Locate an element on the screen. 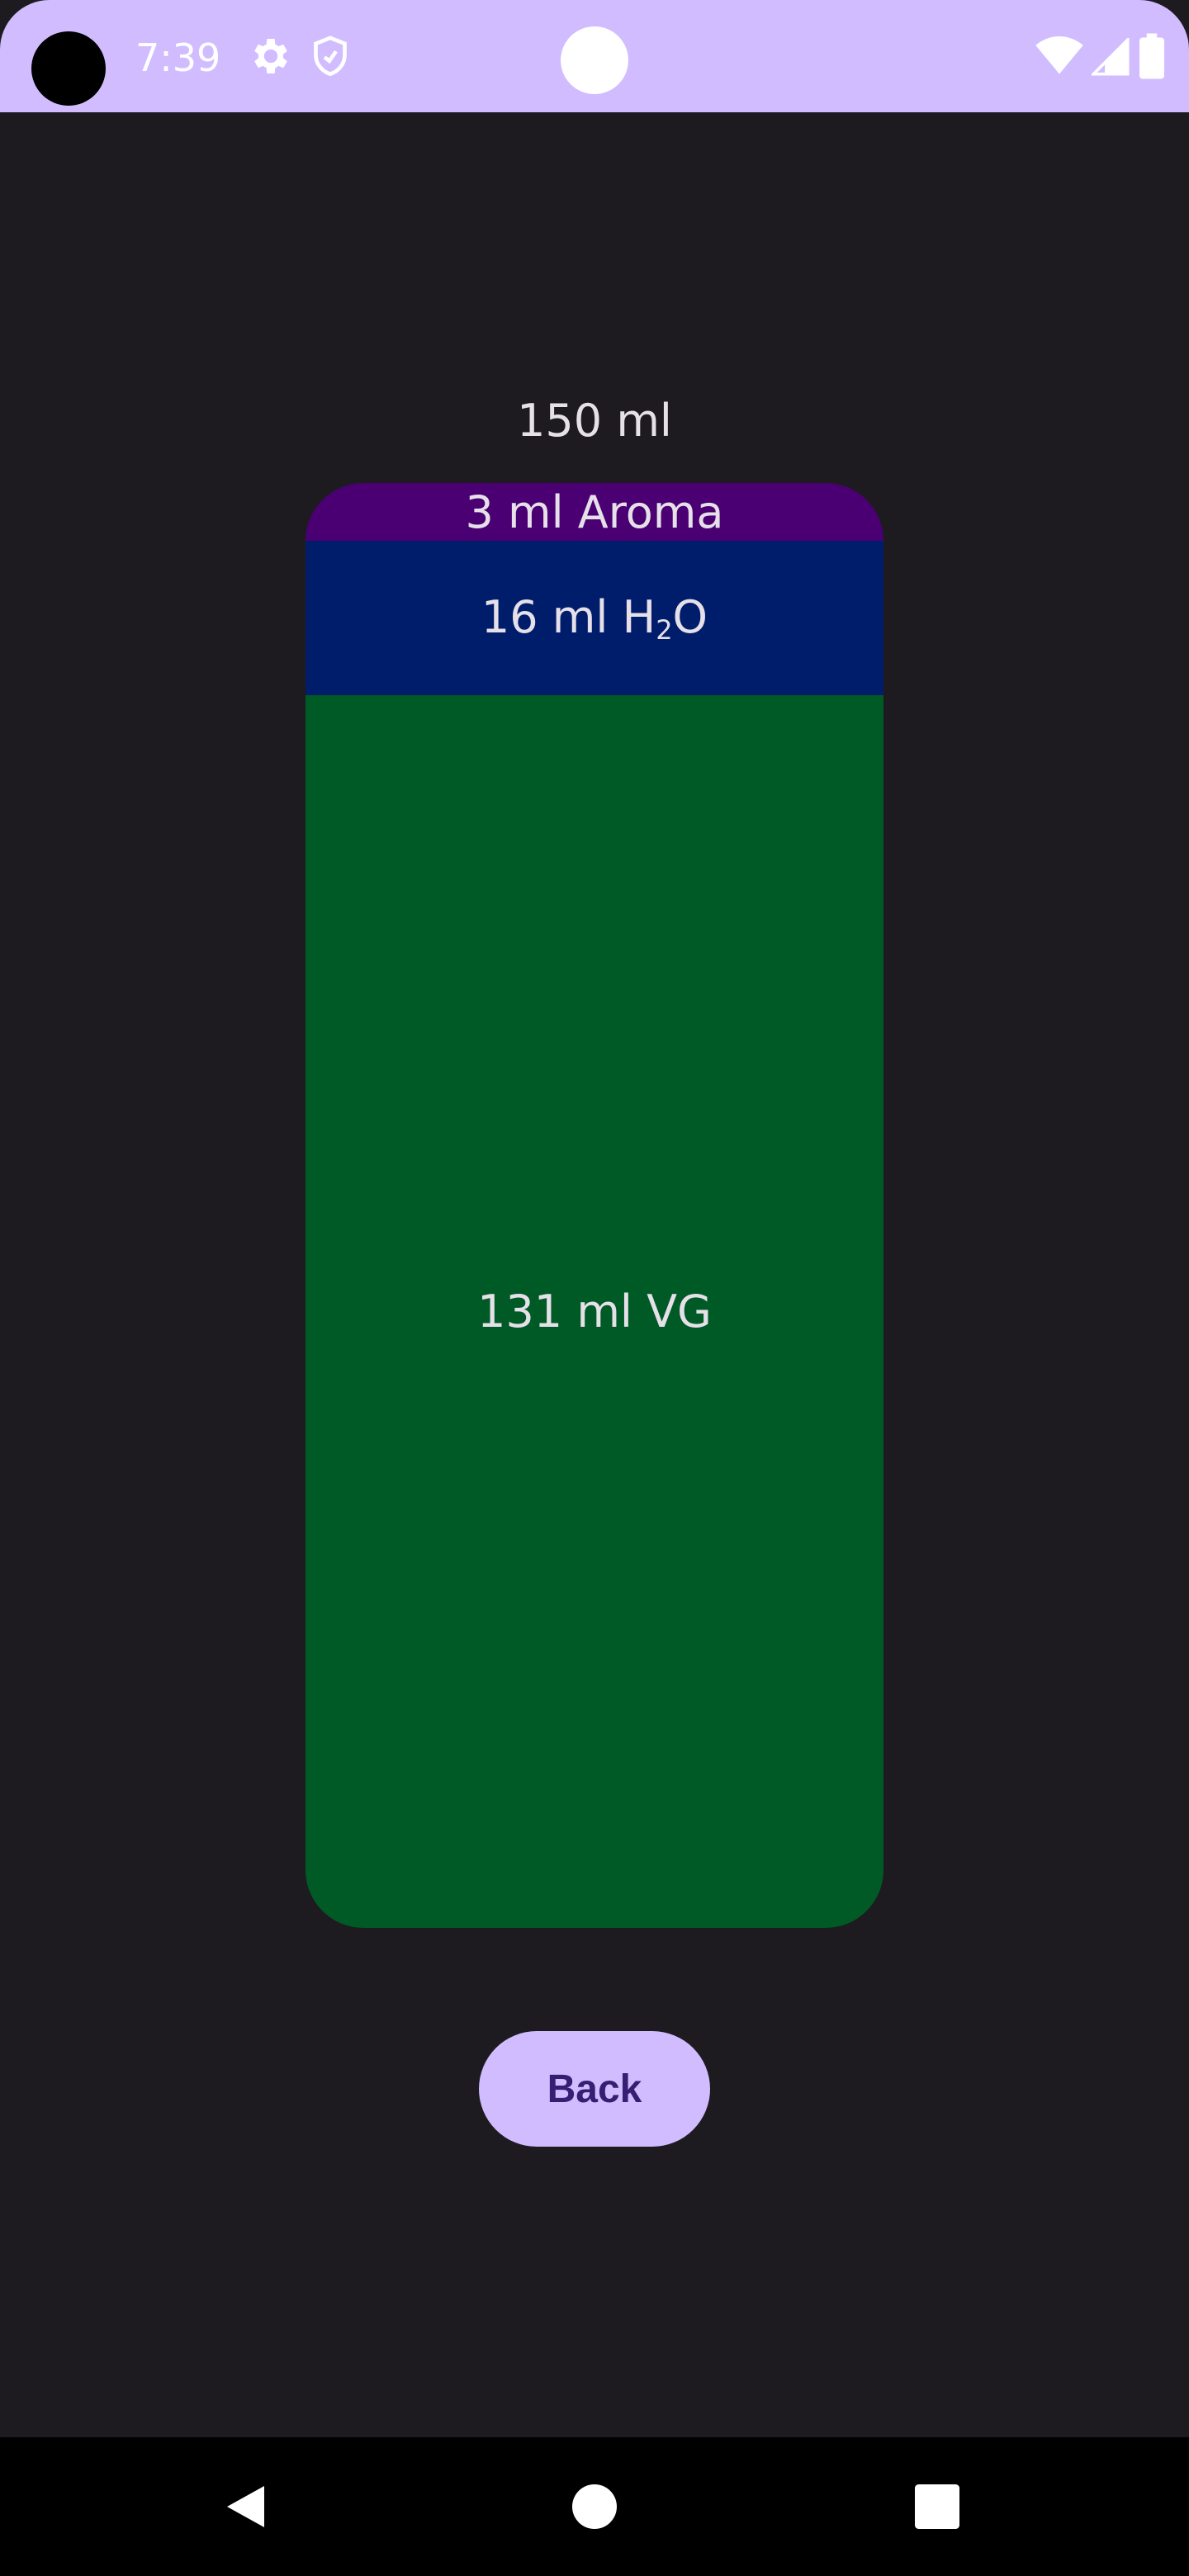  status-time: 7:39 is located at coordinates (178, 58).